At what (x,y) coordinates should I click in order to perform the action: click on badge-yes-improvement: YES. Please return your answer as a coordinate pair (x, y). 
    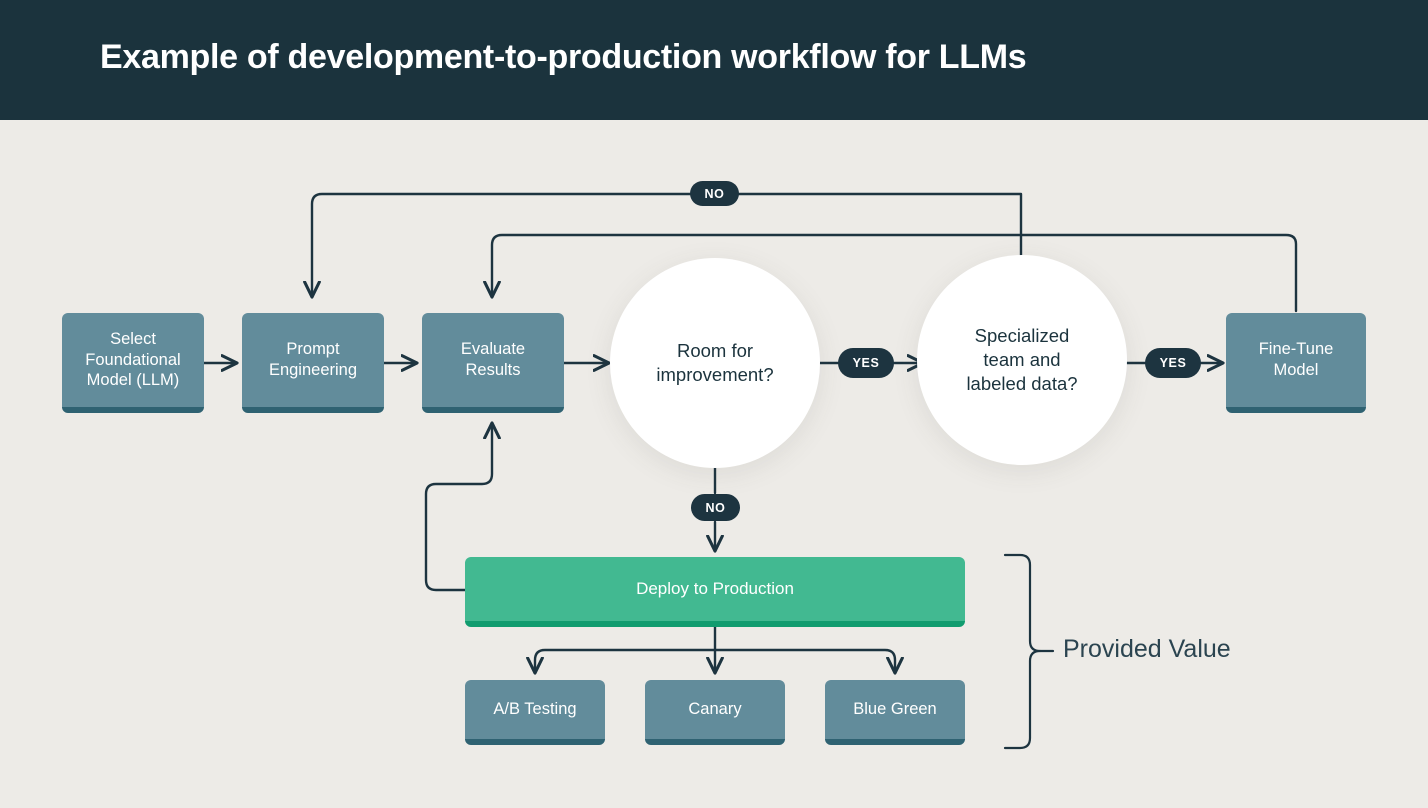
    Looking at the image, I should click on (866, 363).